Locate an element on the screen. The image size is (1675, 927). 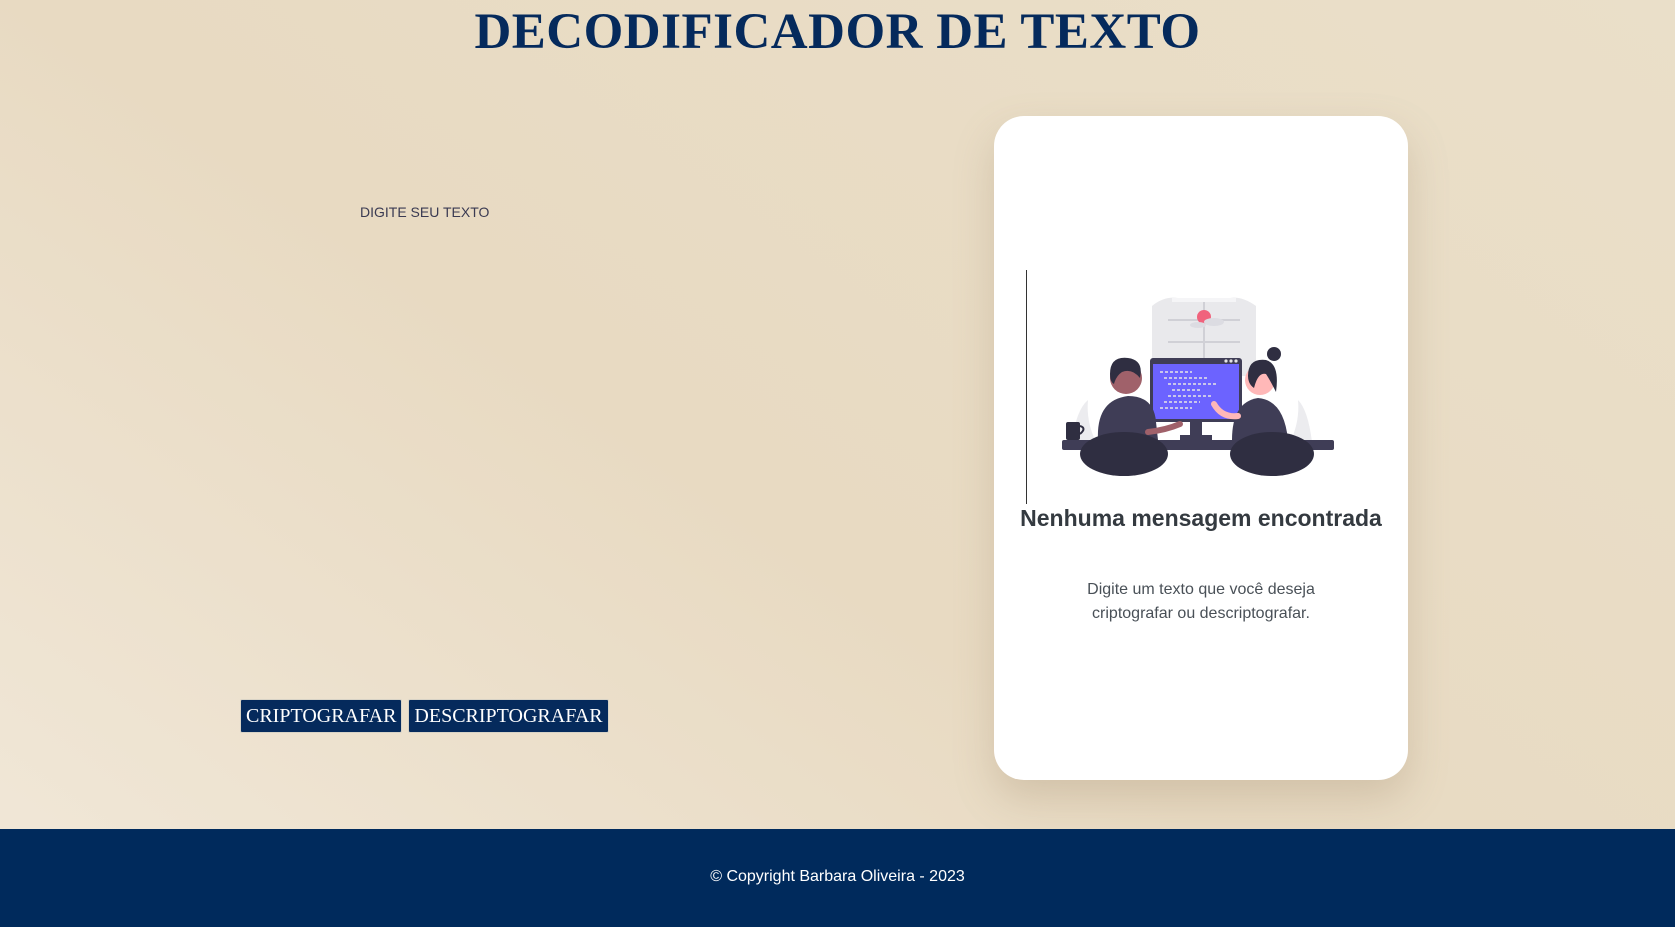
empty-message-heading: Nenhuma mensagem encontrada is located at coordinates (1201, 518).